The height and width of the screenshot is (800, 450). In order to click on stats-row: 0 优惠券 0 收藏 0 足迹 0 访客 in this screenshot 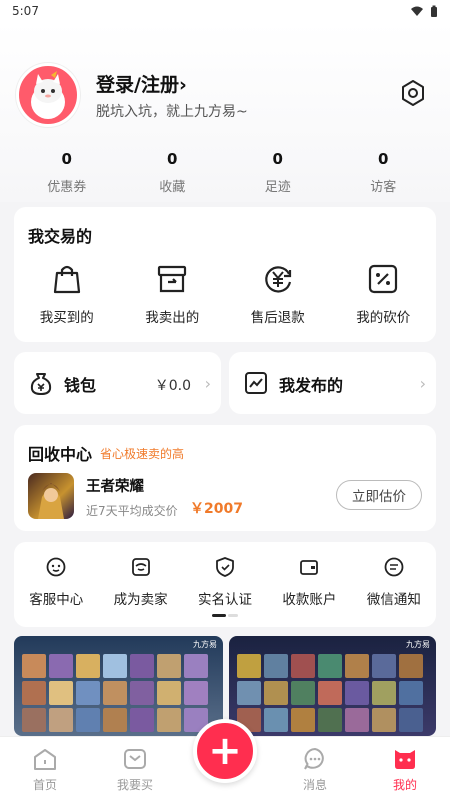, I will do `click(225, 172)`.